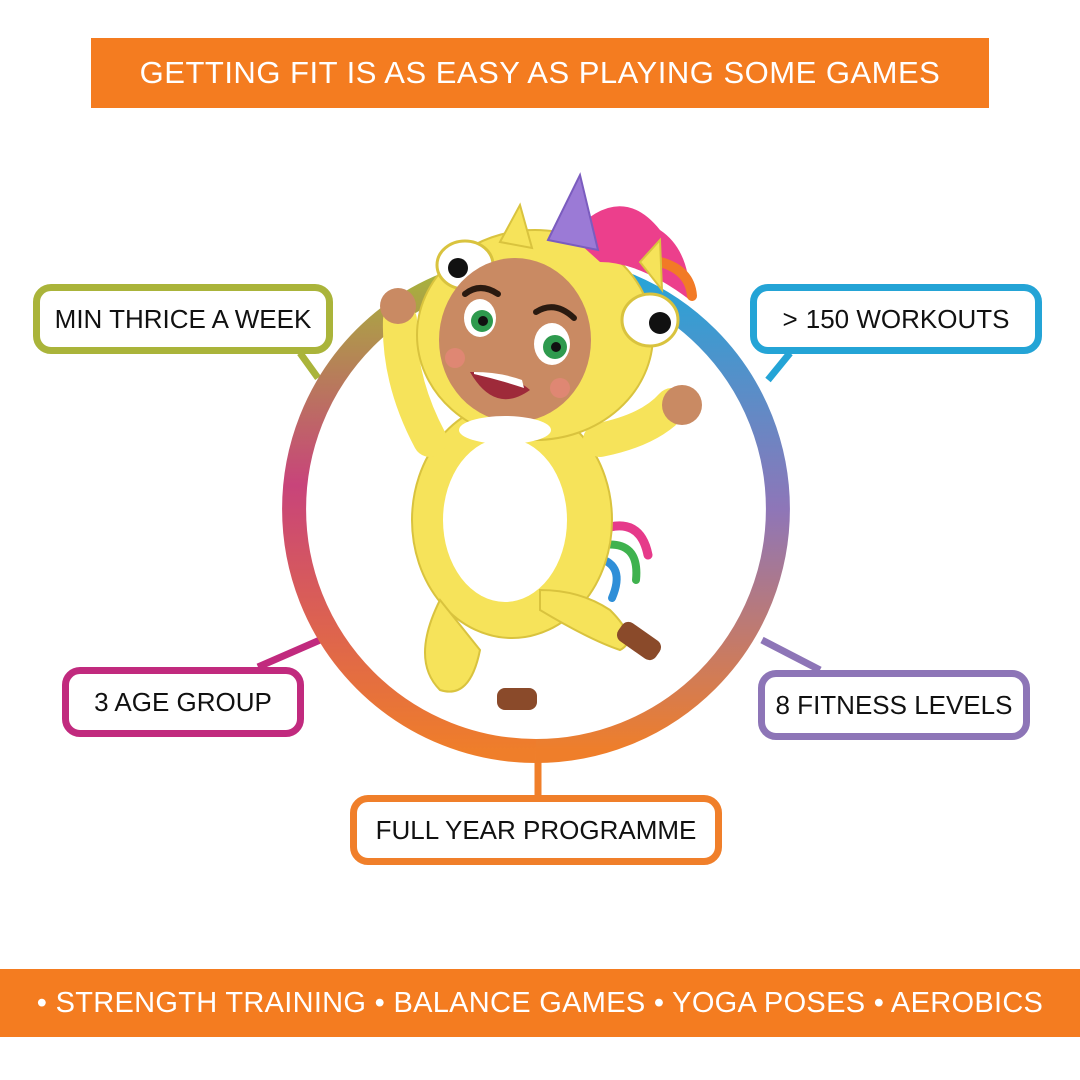 The width and height of the screenshot is (1080, 1080). I want to click on feature-fitness-levels-badge: 8 FITNESS LEVELS, so click(894, 705).